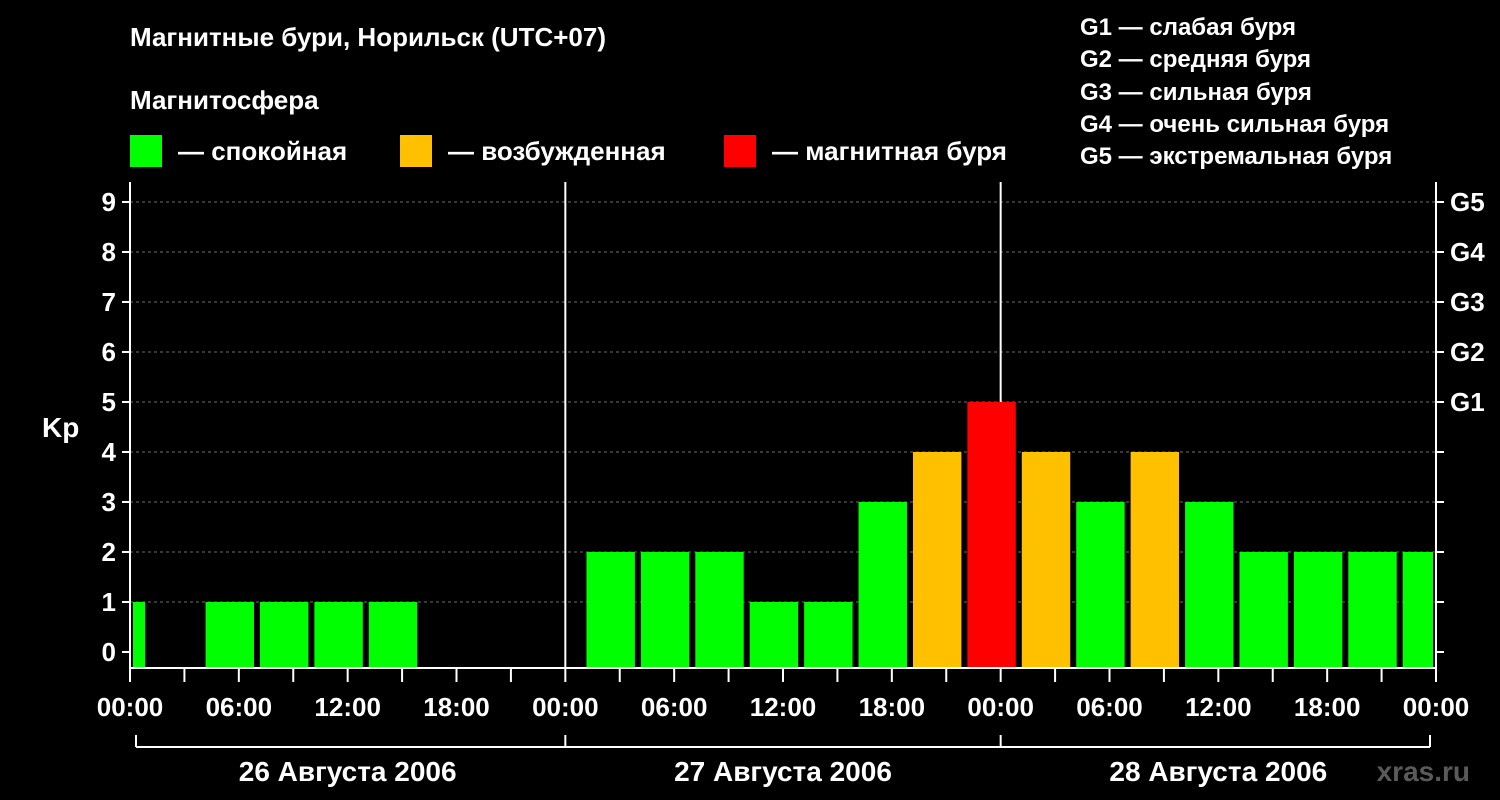 This screenshot has width=1500, height=800. What do you see at coordinates (109, 452) in the screenshot?
I see `y-tick-label: 4` at bounding box center [109, 452].